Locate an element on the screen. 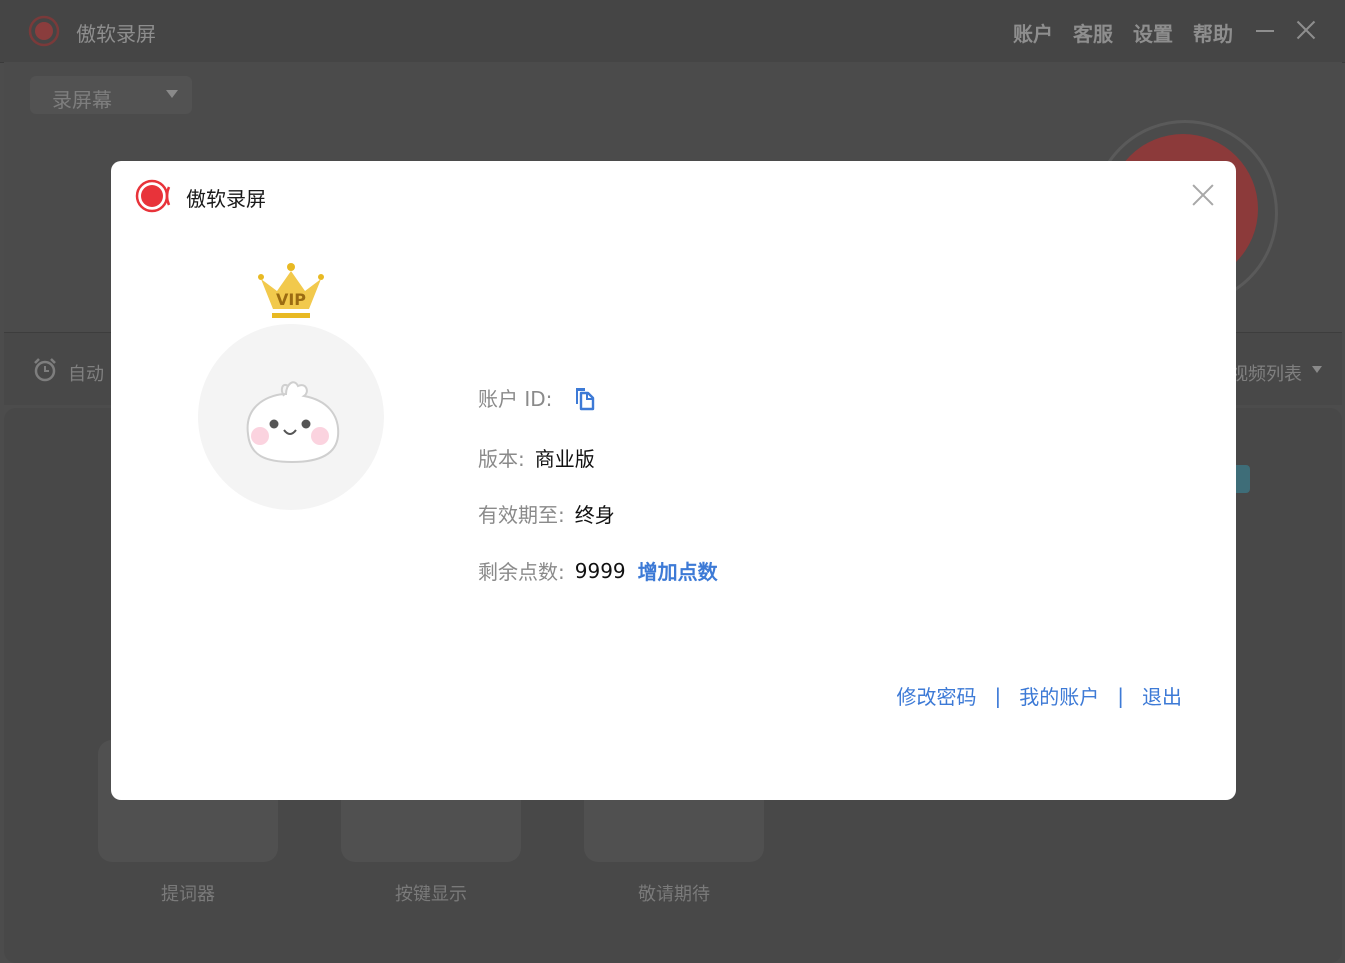 The width and height of the screenshot is (1345, 963). title-bar: 傲软录屏 账户 客服 设置 帮助 is located at coordinates (672, 31).